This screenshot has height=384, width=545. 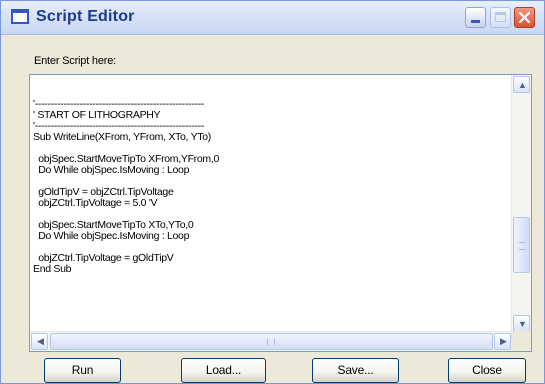 I want to click on close-icon, so click(x=524, y=17).